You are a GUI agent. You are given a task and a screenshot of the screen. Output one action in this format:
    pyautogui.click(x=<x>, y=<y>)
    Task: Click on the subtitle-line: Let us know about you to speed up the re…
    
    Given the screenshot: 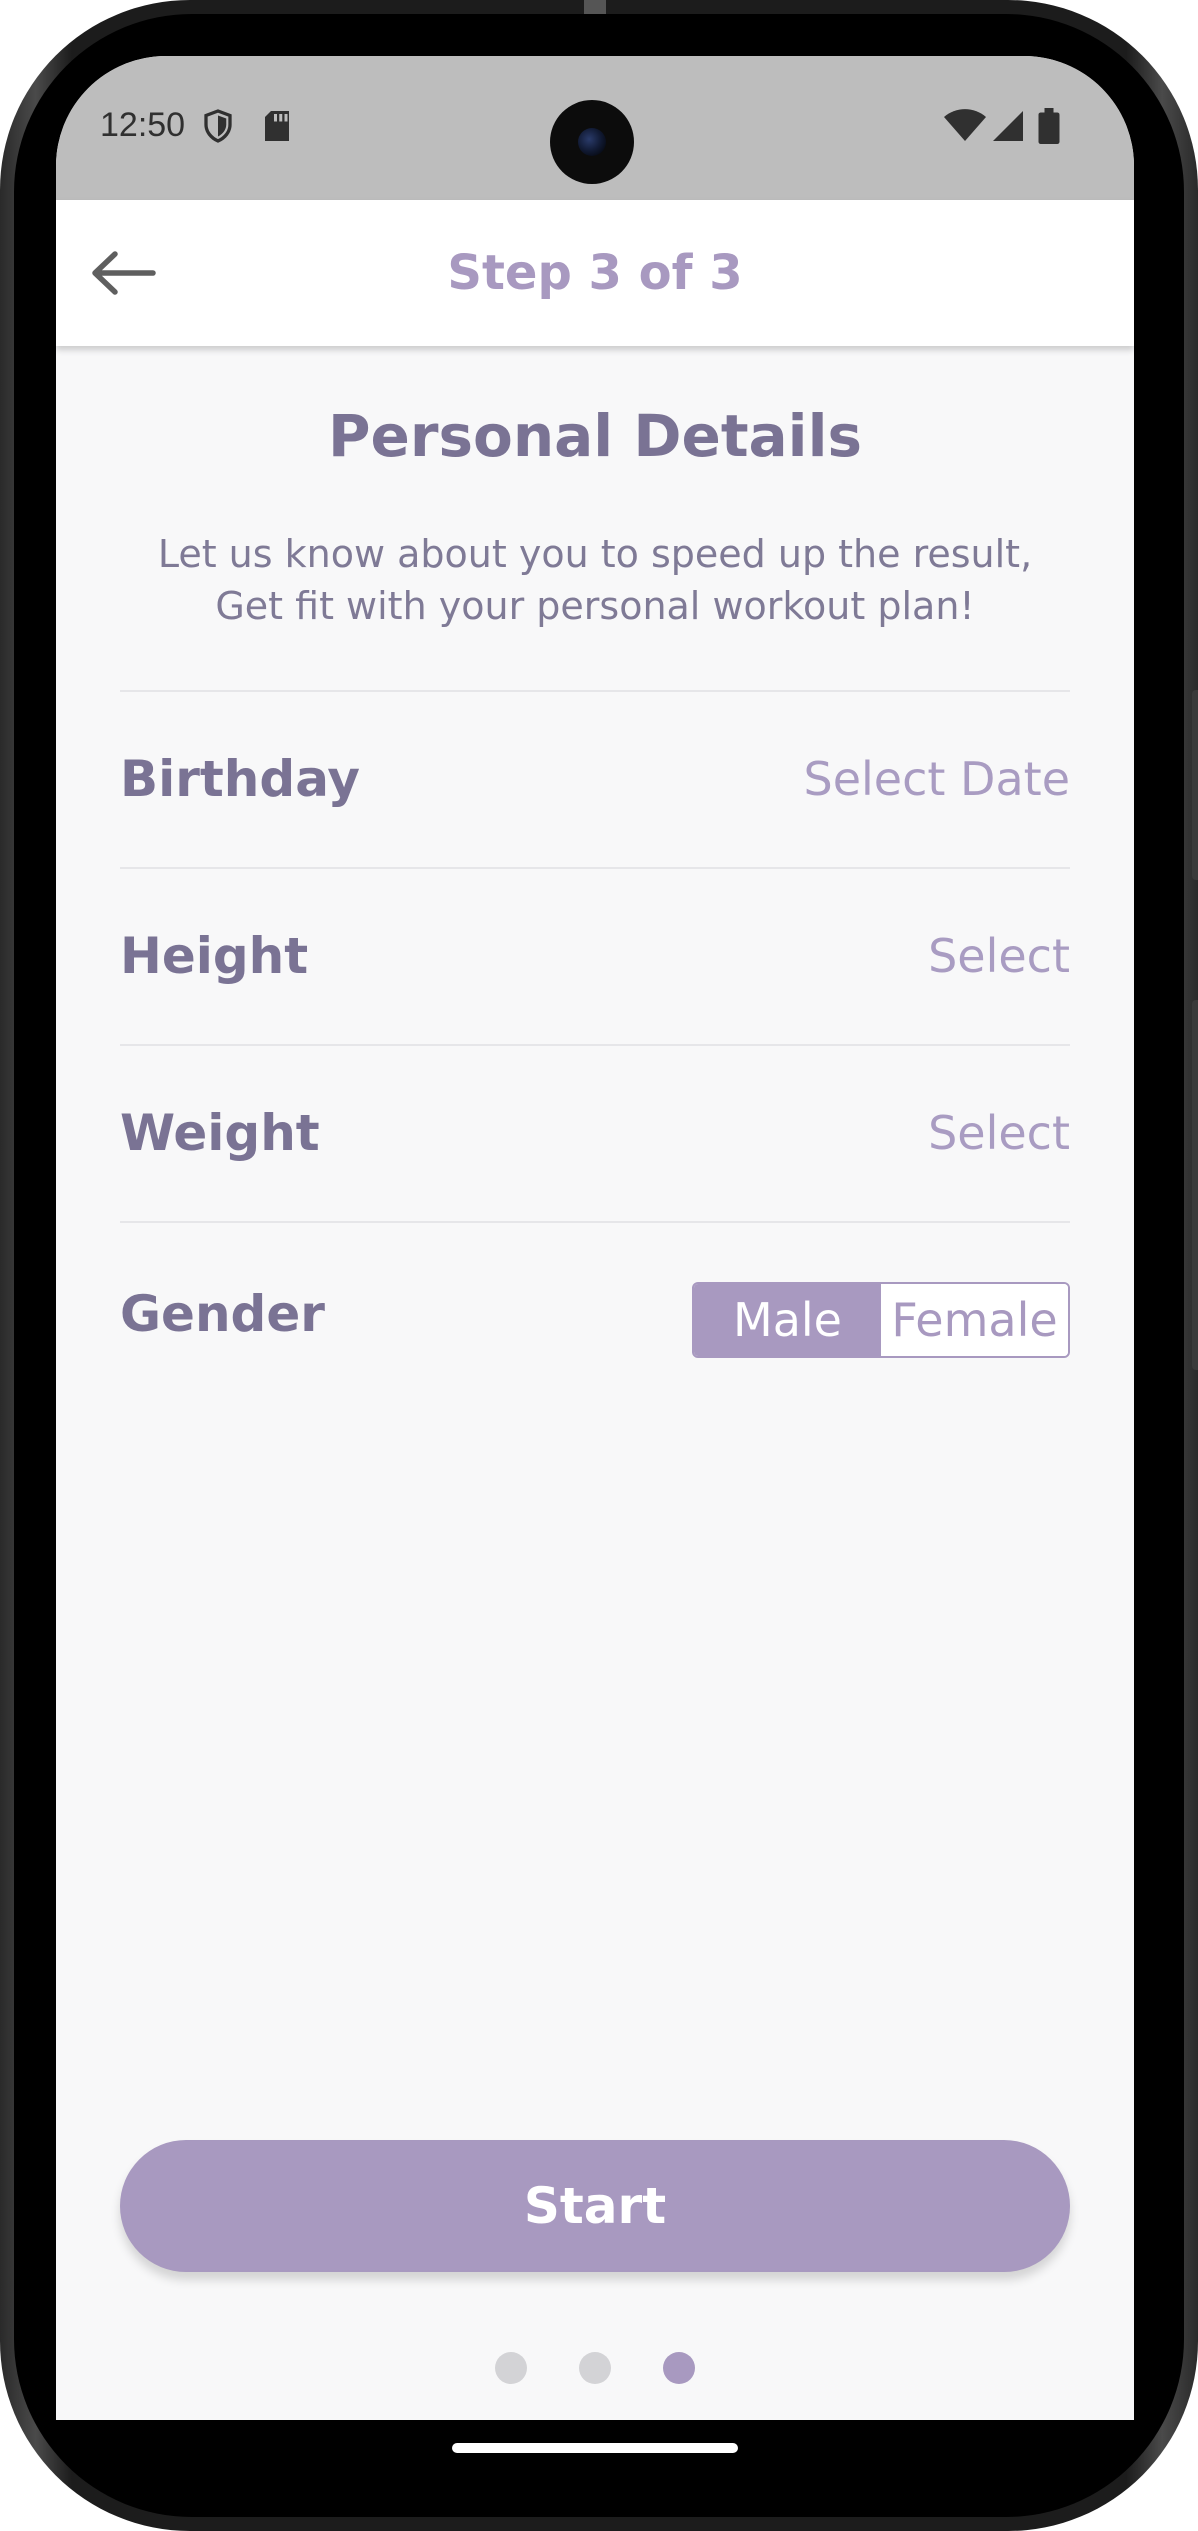 What is the action you would take?
    pyautogui.click(x=595, y=554)
    